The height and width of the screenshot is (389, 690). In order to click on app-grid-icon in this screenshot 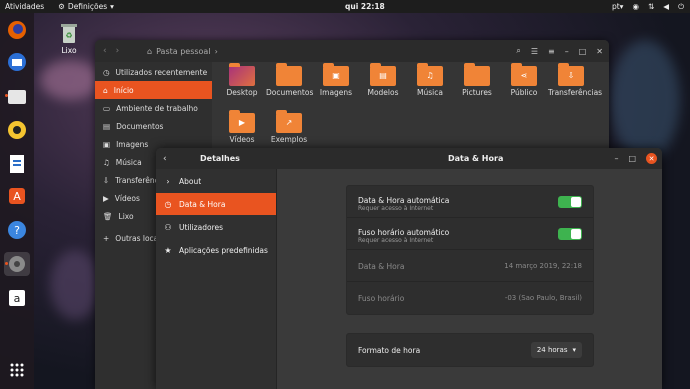, I will do `click(17, 370)`.